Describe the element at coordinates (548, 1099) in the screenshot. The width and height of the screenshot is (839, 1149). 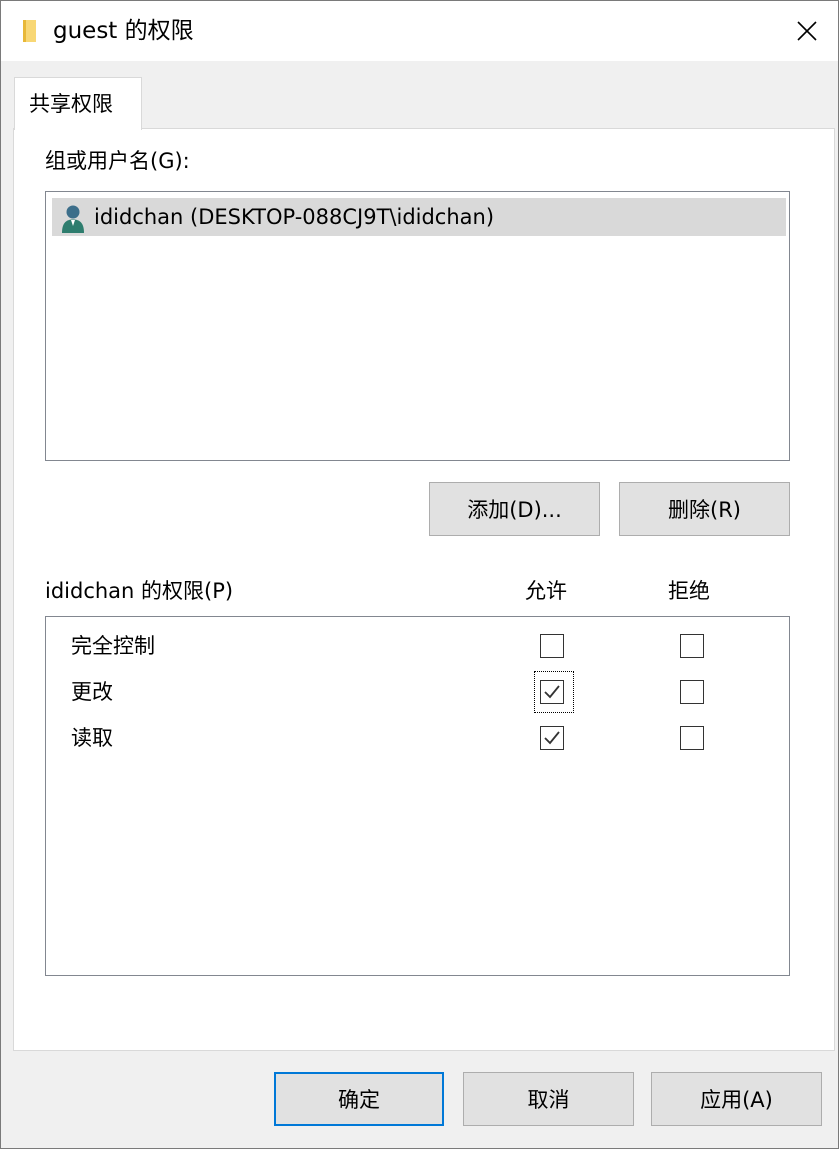
I see `cancel-button: 取消` at that location.